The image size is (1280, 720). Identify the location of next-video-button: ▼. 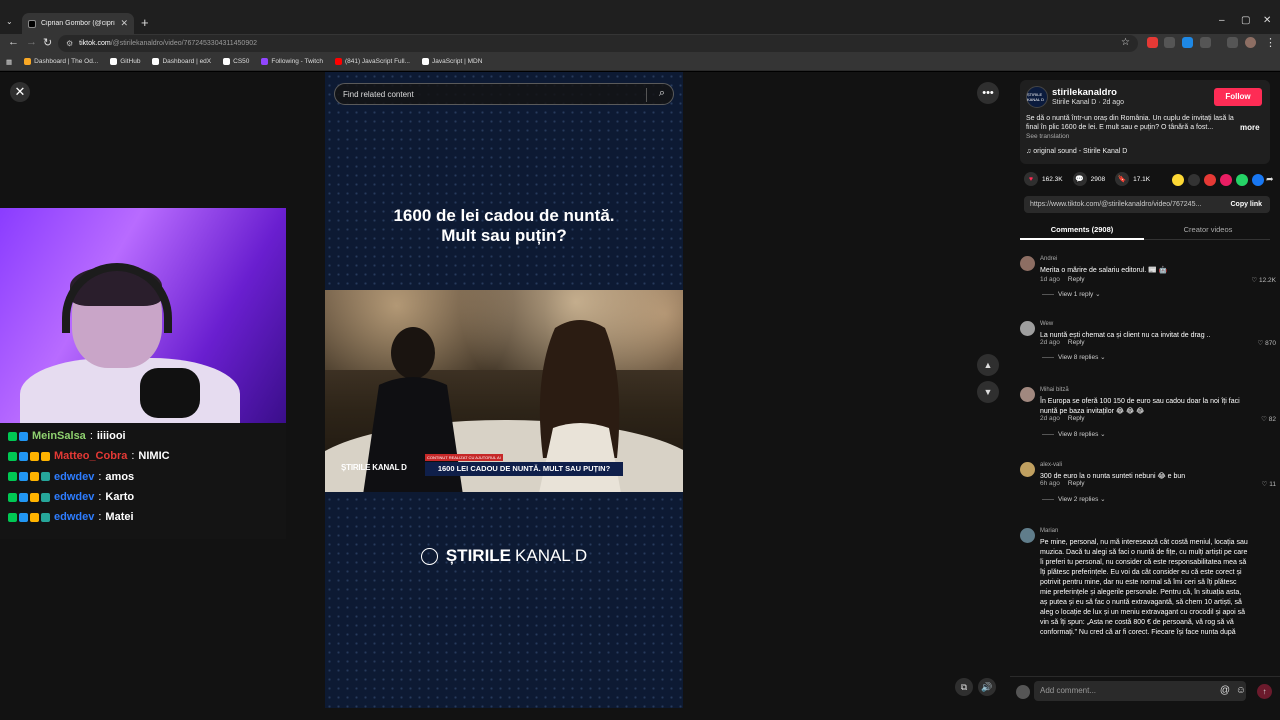
(988, 392).